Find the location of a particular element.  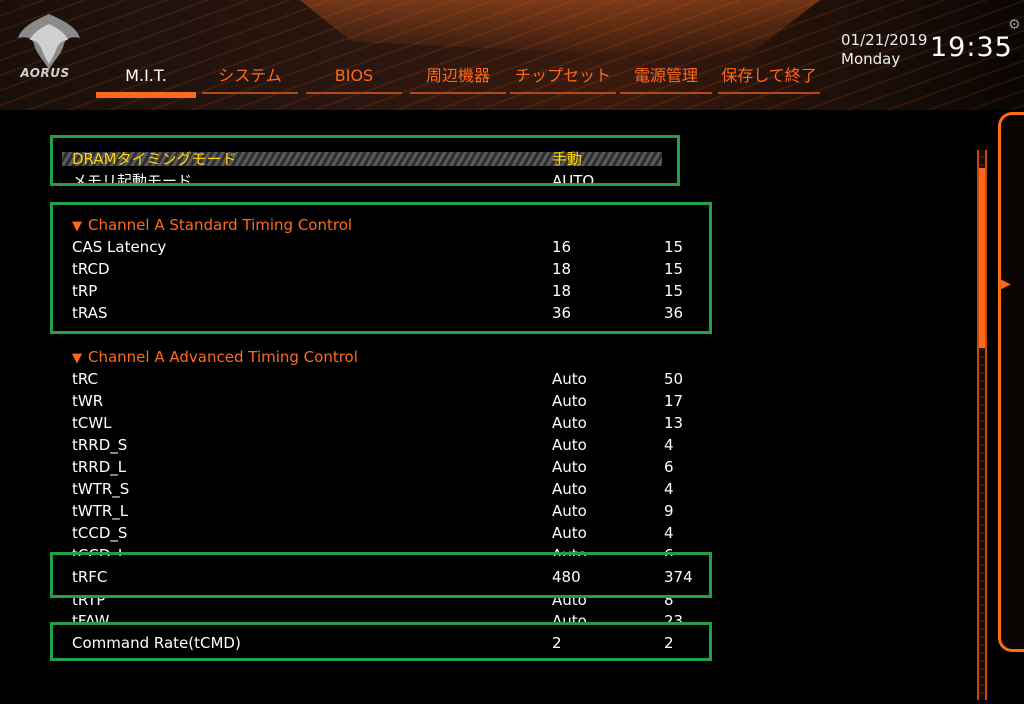

clock: 19:35 is located at coordinates (971, 47).